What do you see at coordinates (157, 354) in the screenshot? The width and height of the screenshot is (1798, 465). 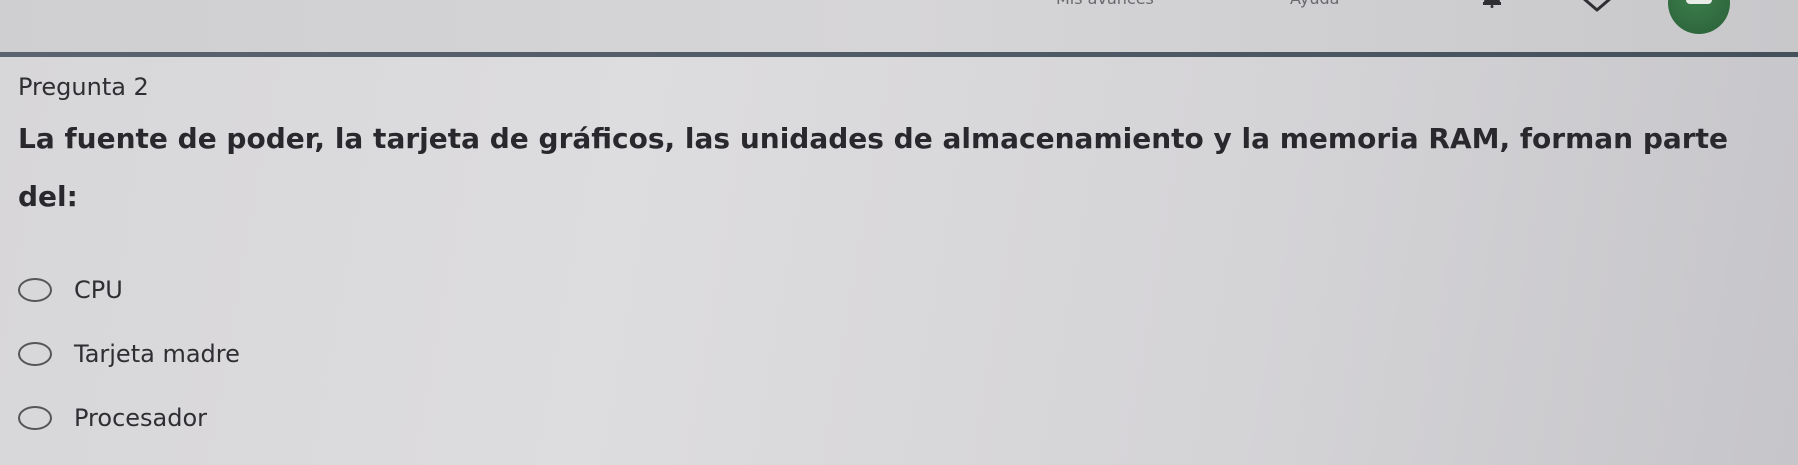 I see `option-label: Tarjeta madre` at bounding box center [157, 354].